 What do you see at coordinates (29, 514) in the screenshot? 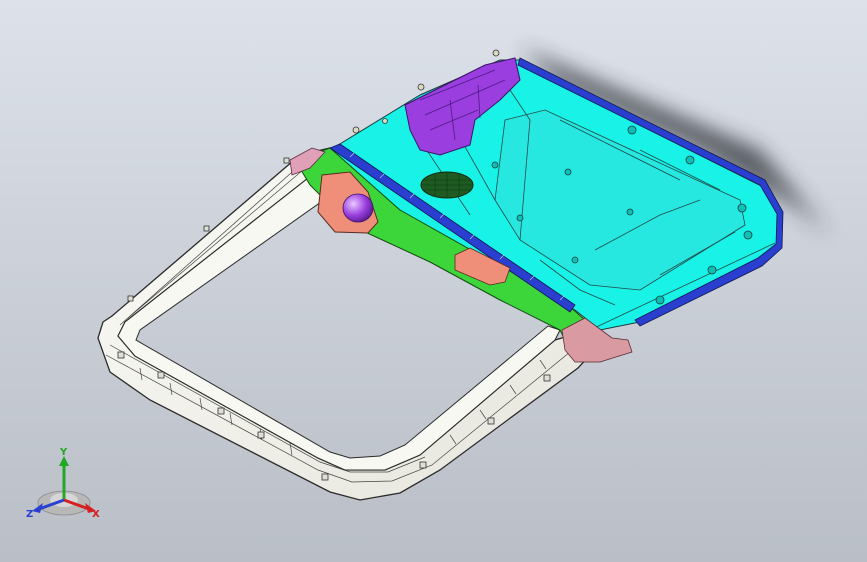
I see `z-axis-label: Z` at bounding box center [29, 514].